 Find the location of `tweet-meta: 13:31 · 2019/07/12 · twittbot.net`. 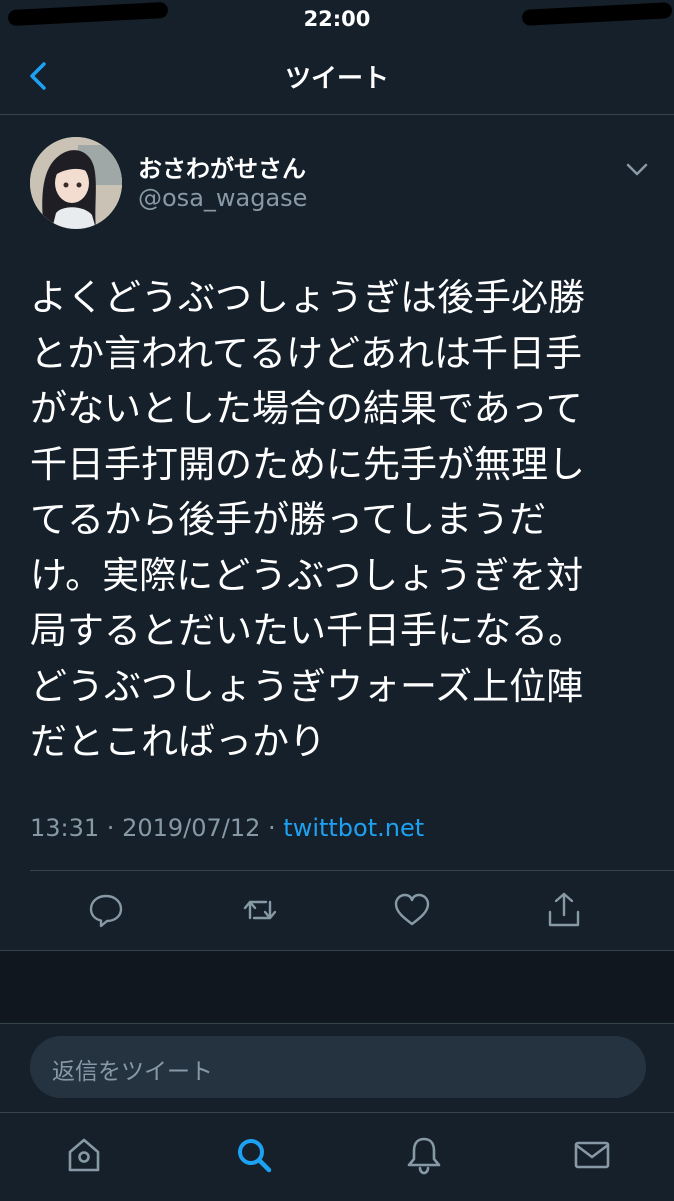

tweet-meta: 13:31 · 2019/07/12 · twittbot.net is located at coordinates (227, 828).